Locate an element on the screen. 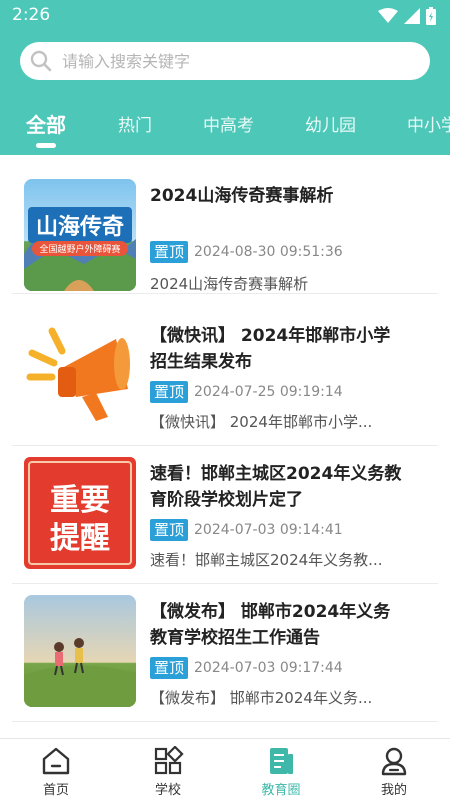  article-summary: 2024山海传奇赛事解析 is located at coordinates (229, 284).